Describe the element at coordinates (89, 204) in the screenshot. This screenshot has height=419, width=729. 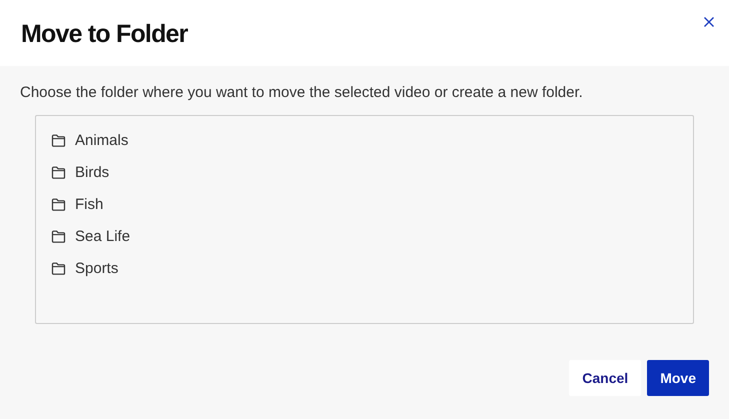
I see `folder-name: Fish` at that location.